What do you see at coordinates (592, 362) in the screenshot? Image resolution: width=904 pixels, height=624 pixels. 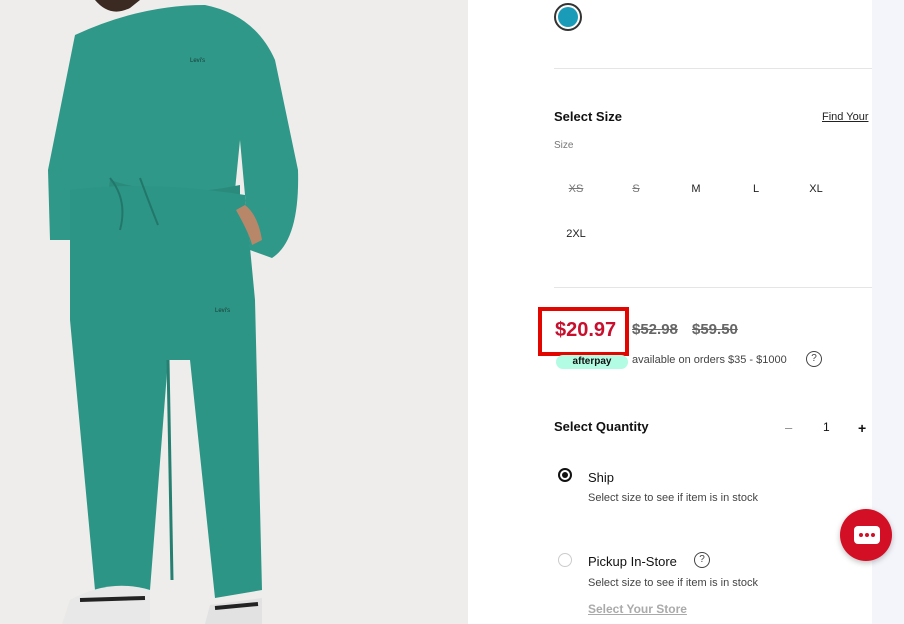 I see `afterpay-badge: afterpay` at bounding box center [592, 362].